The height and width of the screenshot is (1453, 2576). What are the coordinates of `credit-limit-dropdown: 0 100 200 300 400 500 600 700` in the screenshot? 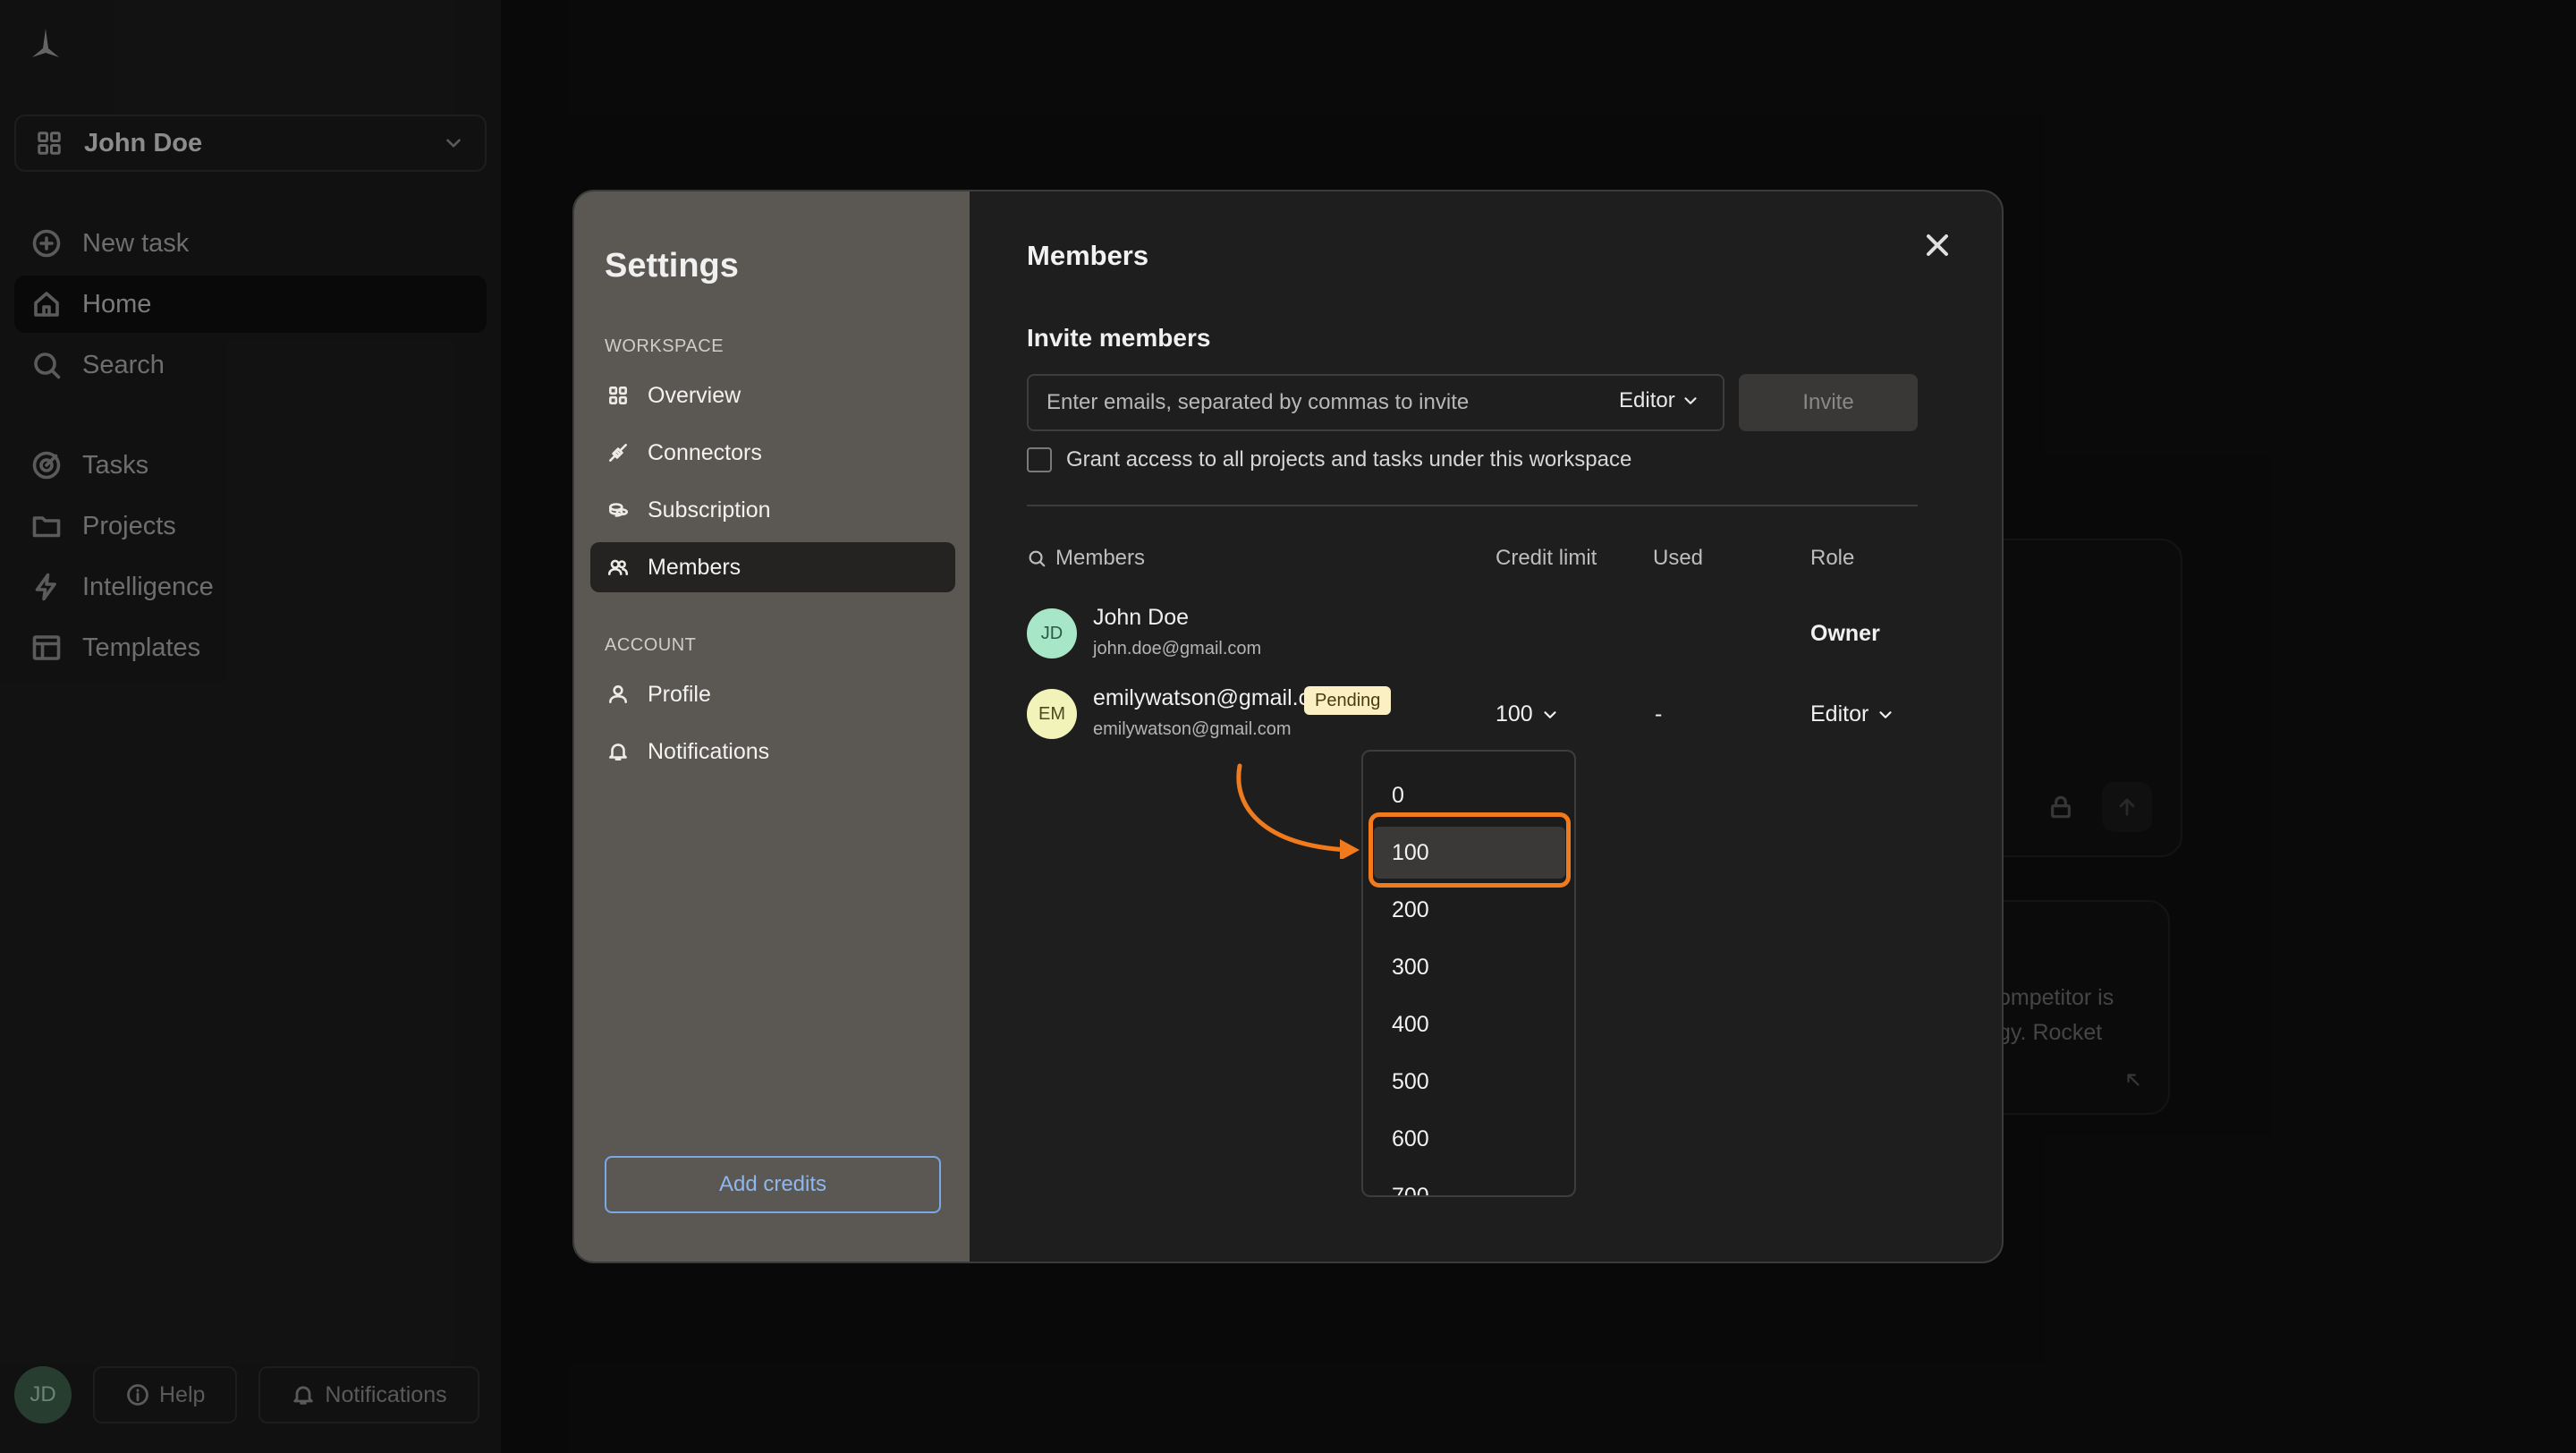 It's located at (1468, 973).